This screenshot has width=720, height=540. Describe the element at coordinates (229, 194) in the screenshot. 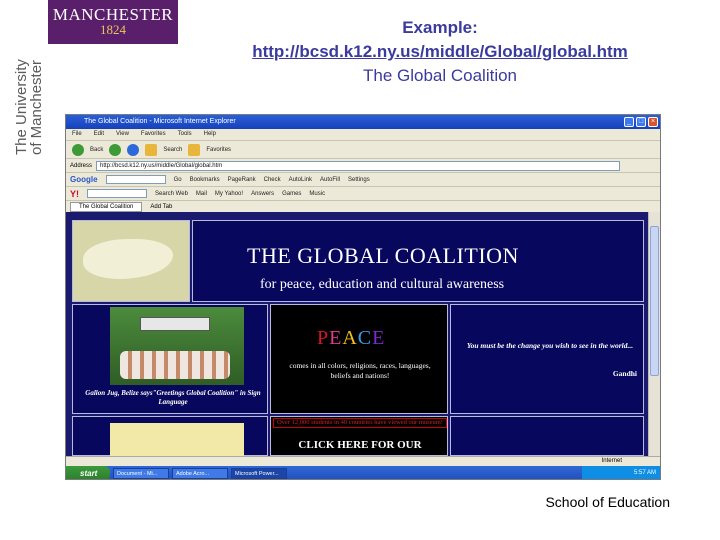

I see `yahoo-my-yahoo: My Yahoo!` at that location.